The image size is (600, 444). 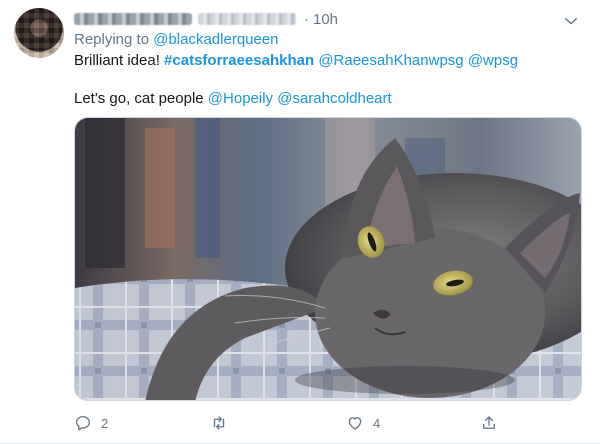 I want to click on tweet-text: Brilliant idea!, so click(x=119, y=60).